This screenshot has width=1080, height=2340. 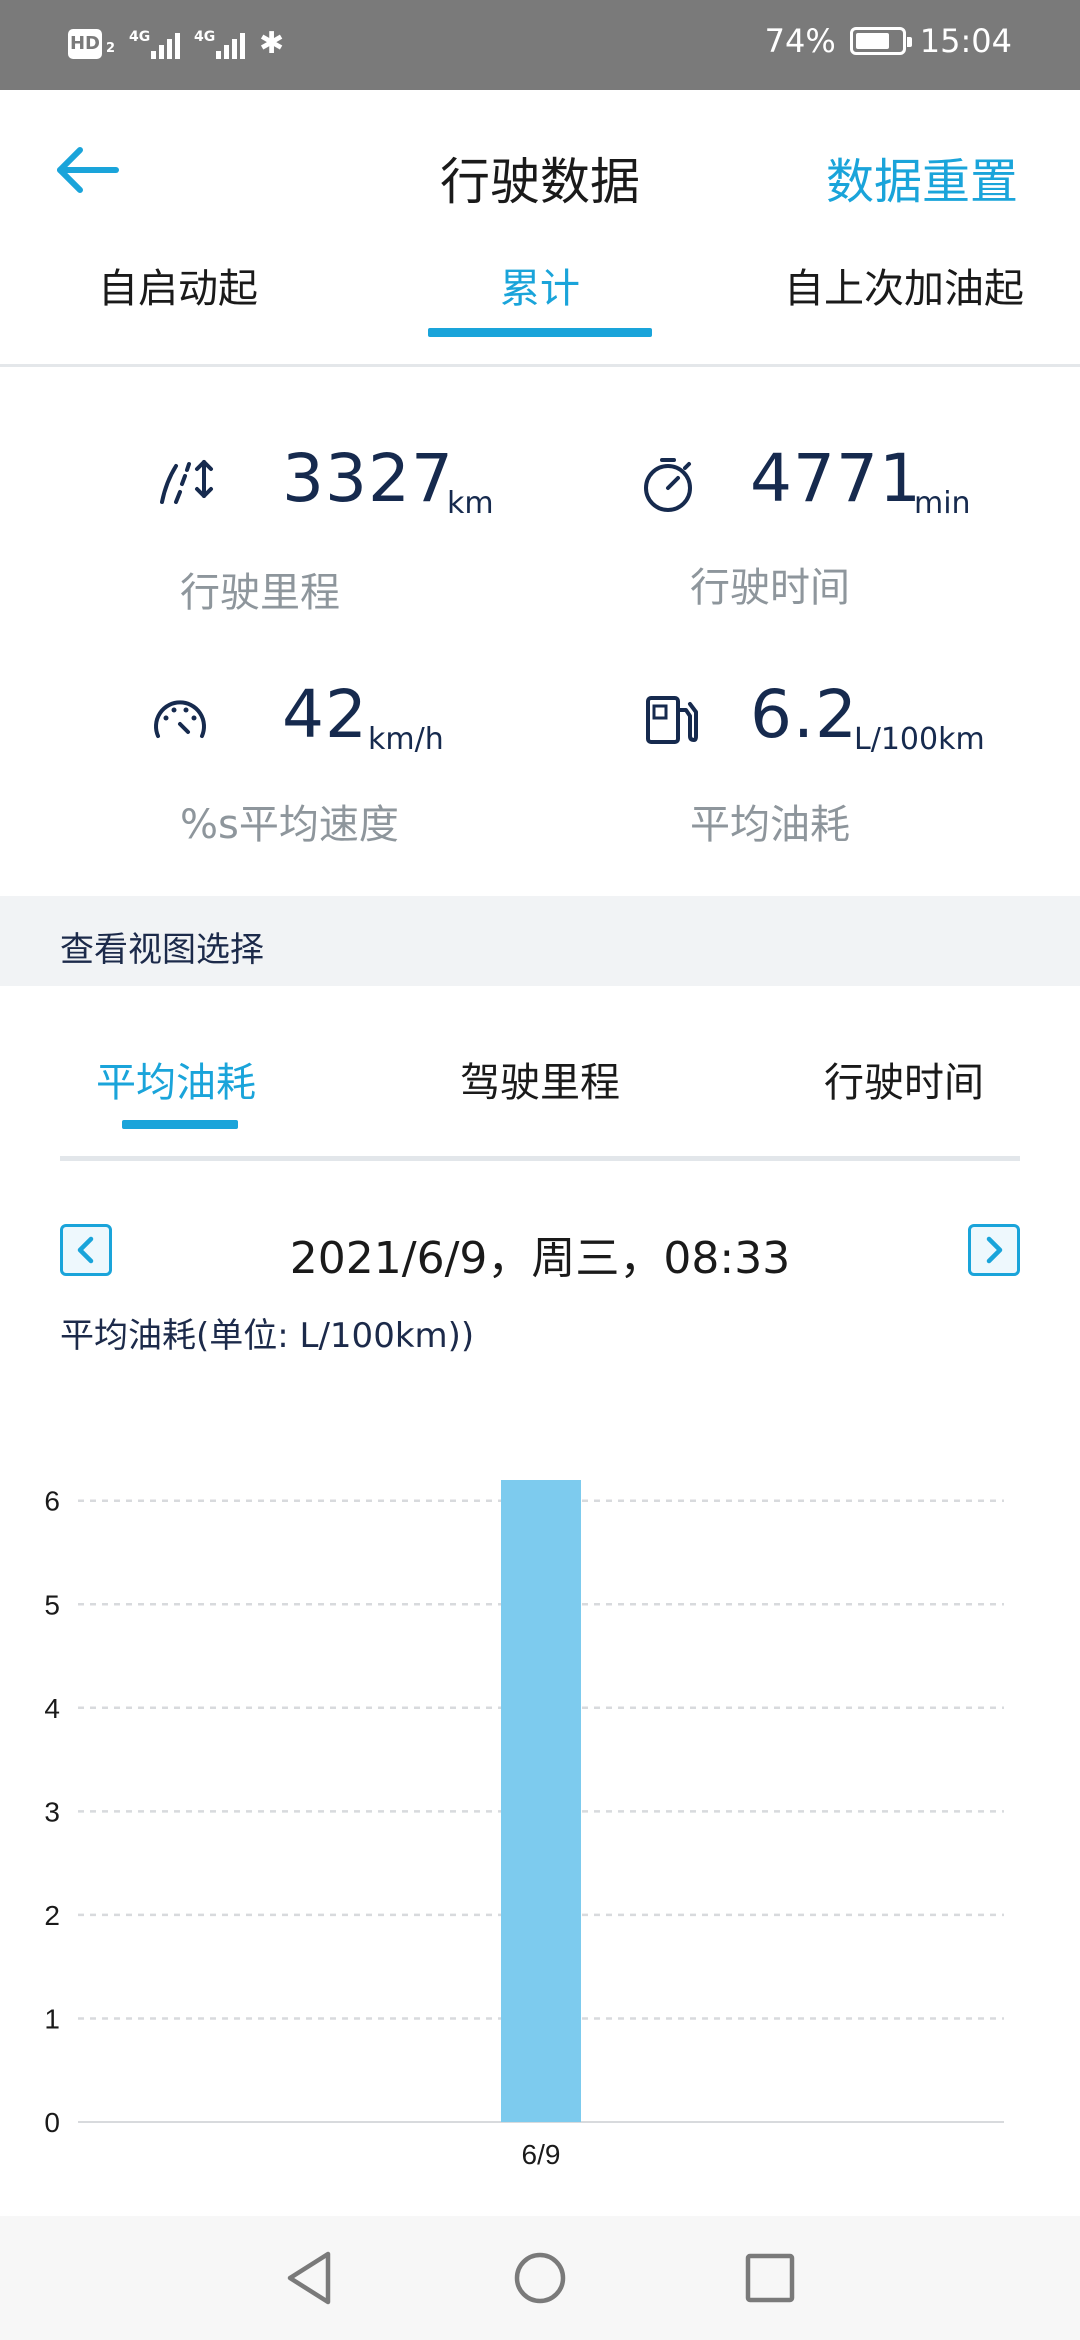 I want to click on fuel-pump-icon, so click(x=672, y=720).